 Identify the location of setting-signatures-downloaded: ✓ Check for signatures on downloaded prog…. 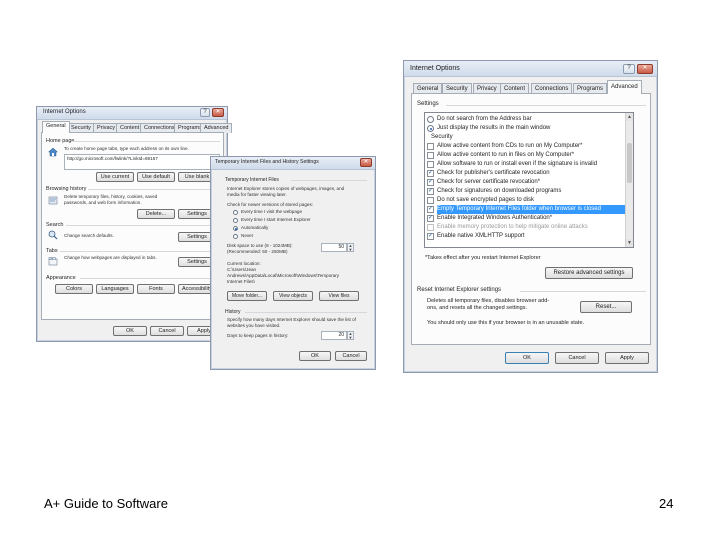
(530, 191).